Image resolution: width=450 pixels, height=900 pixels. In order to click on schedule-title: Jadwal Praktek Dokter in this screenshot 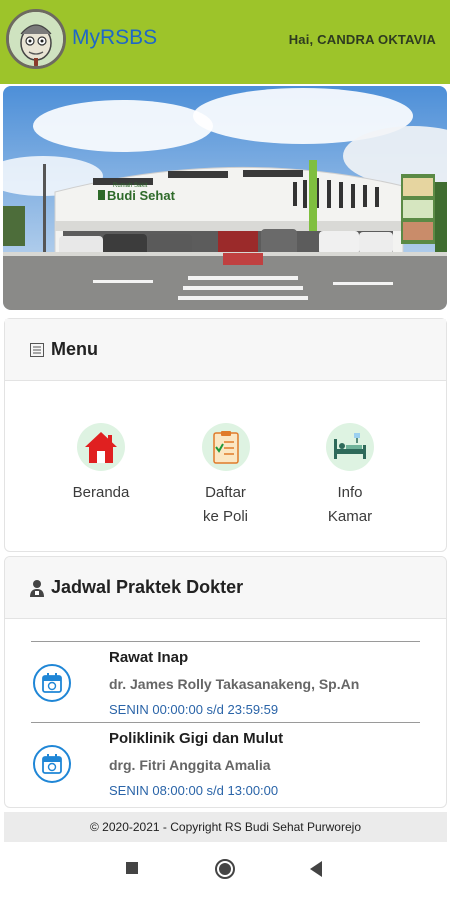, I will do `click(147, 587)`.